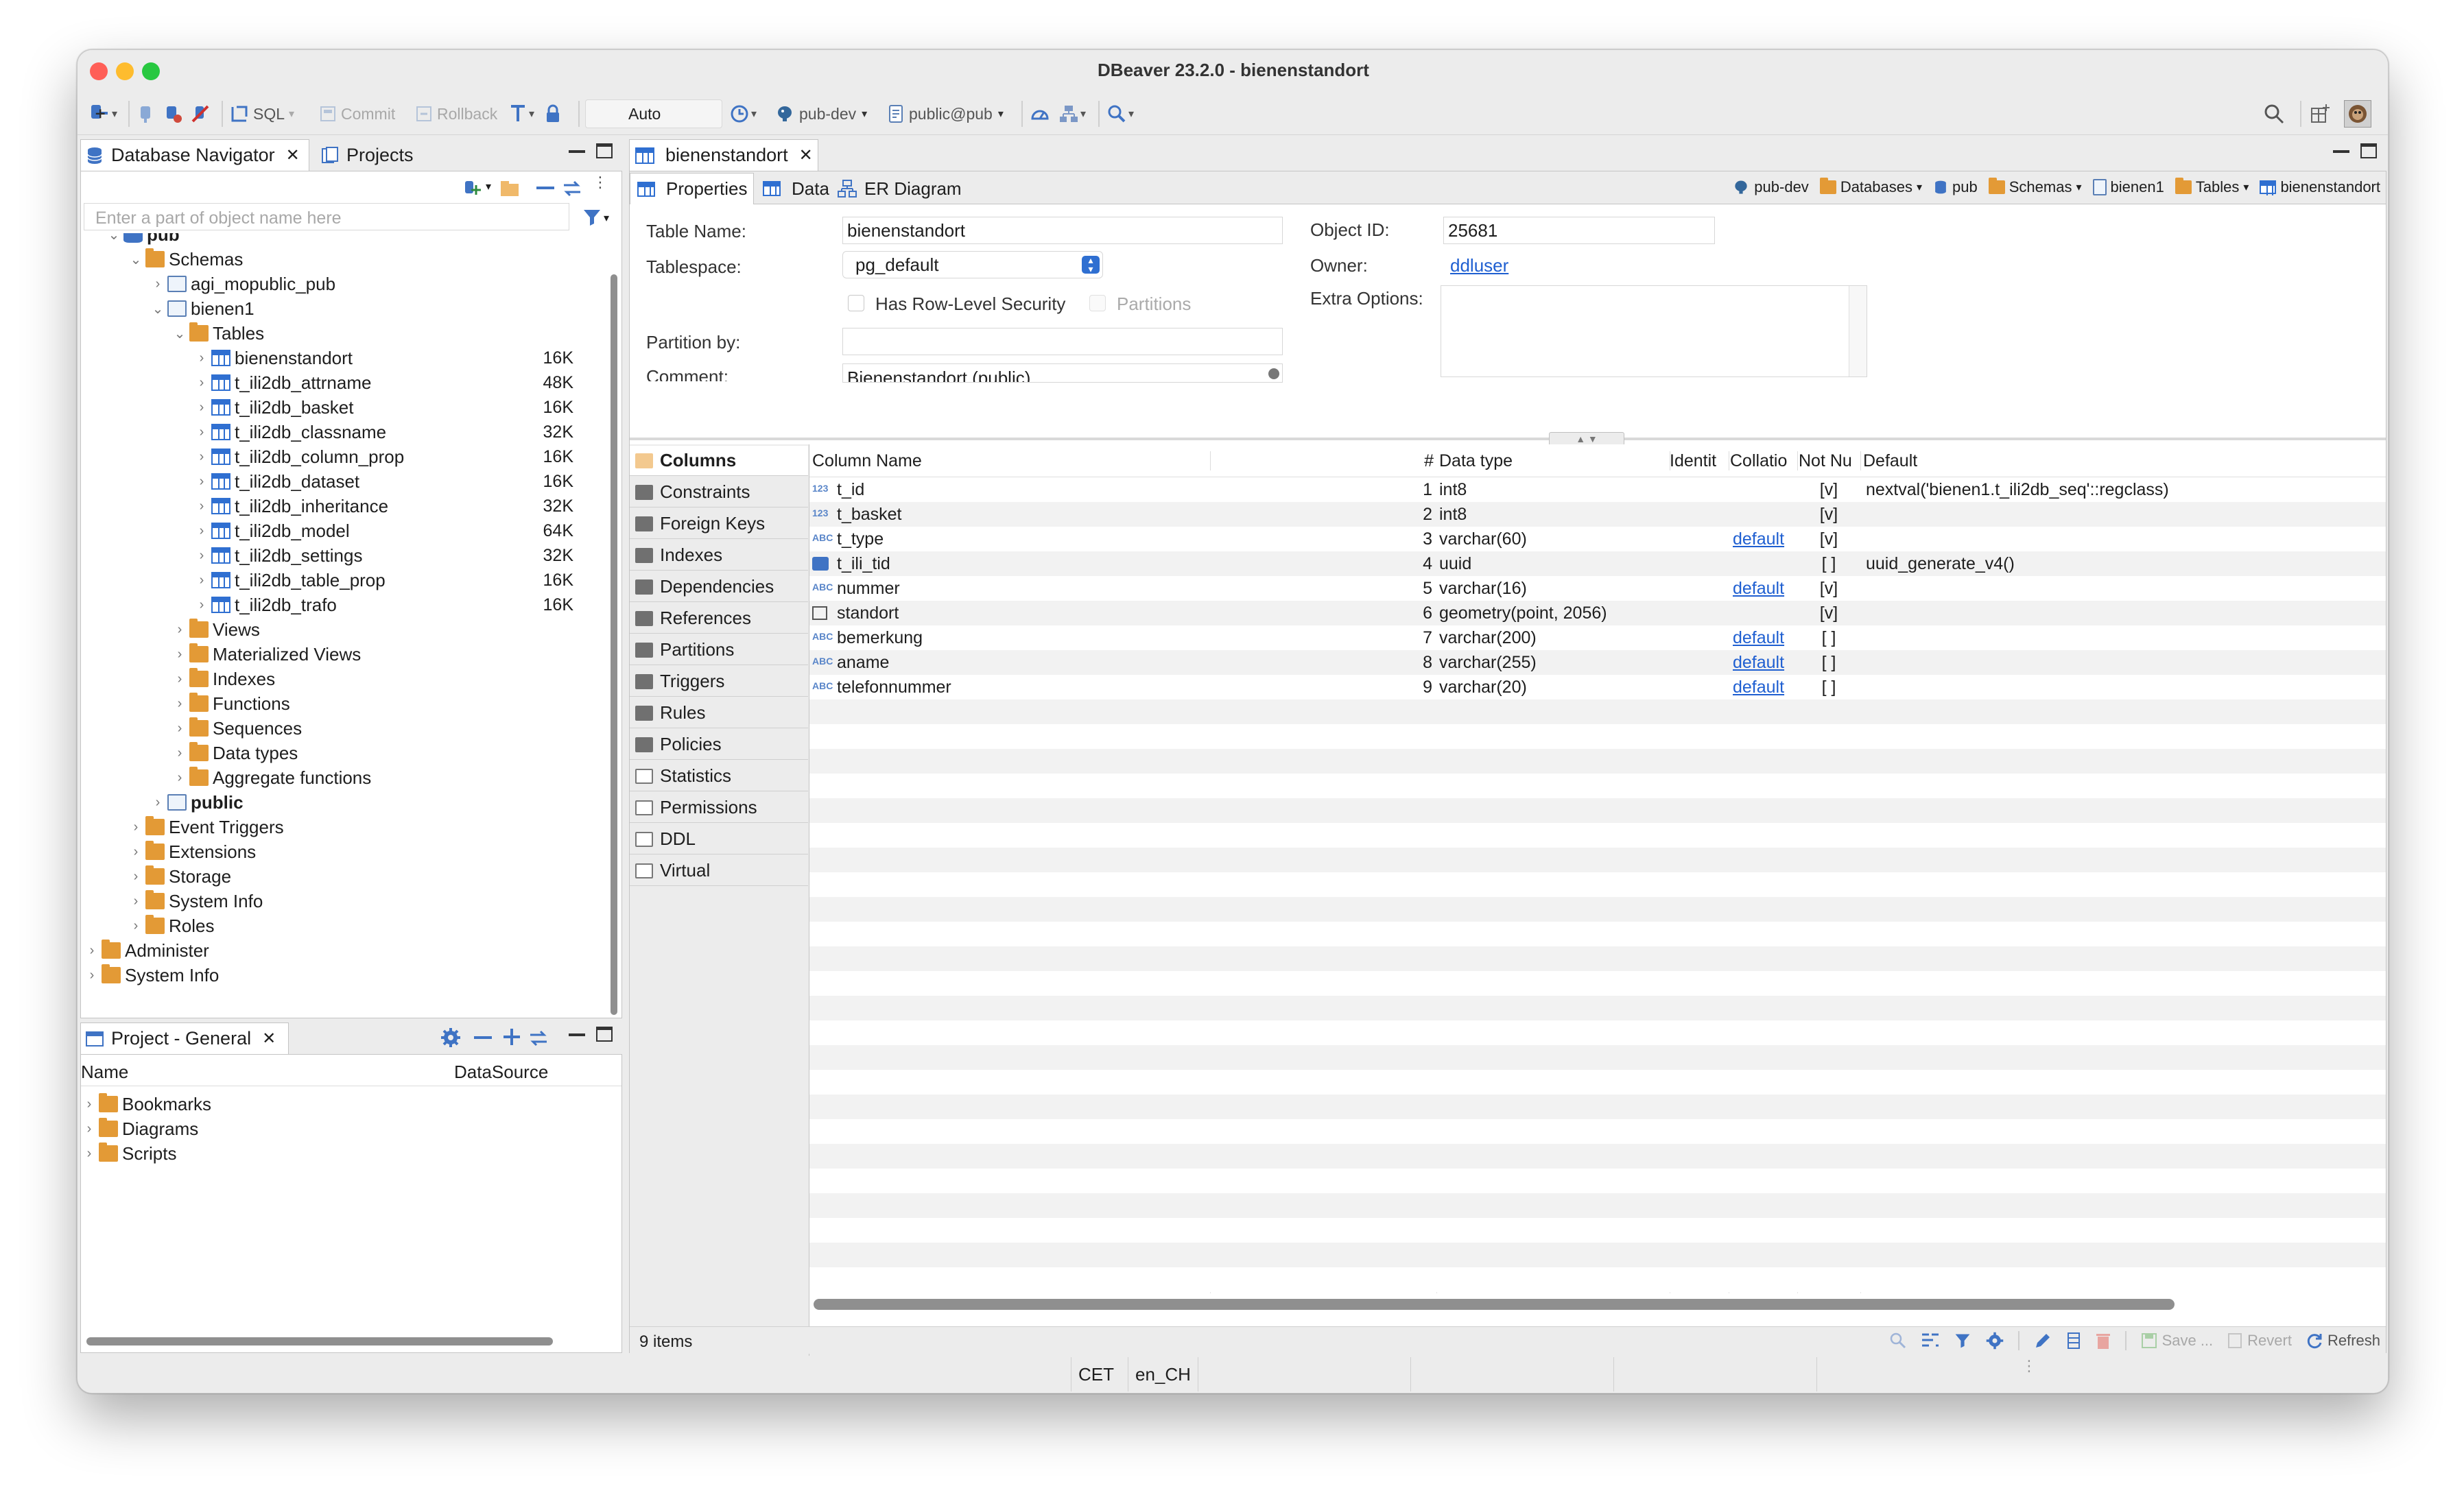 This screenshot has height=1495, width=2464. What do you see at coordinates (1764, 637) in the screenshot?
I see `column-collation-link: default` at bounding box center [1764, 637].